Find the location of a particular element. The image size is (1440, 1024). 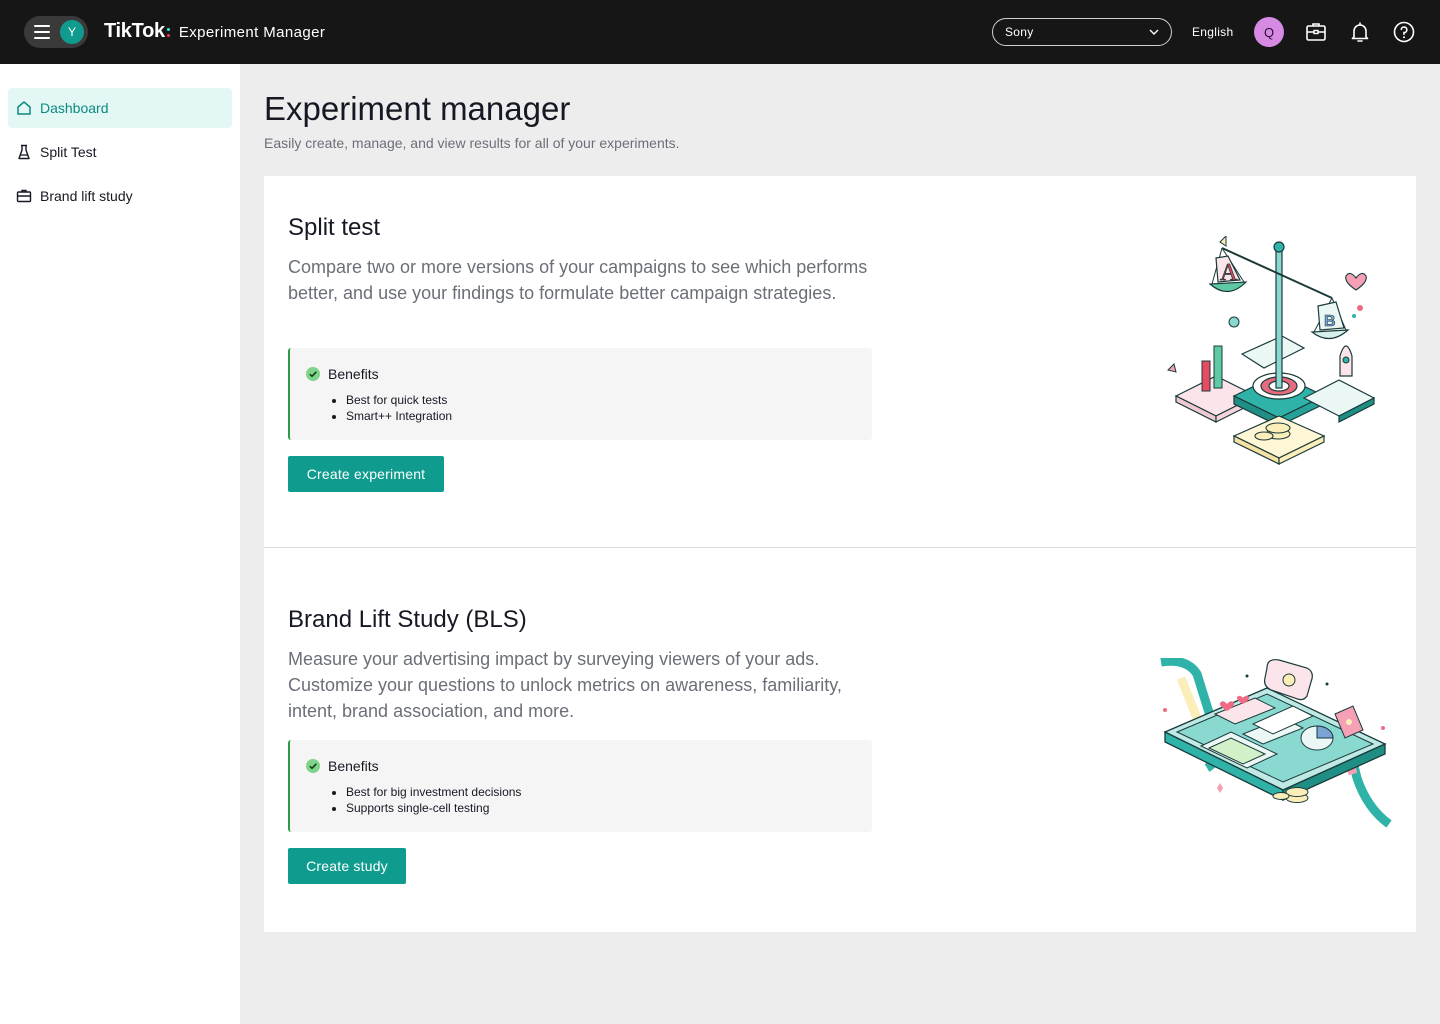

bls-illustration is located at coordinates (1276, 743).